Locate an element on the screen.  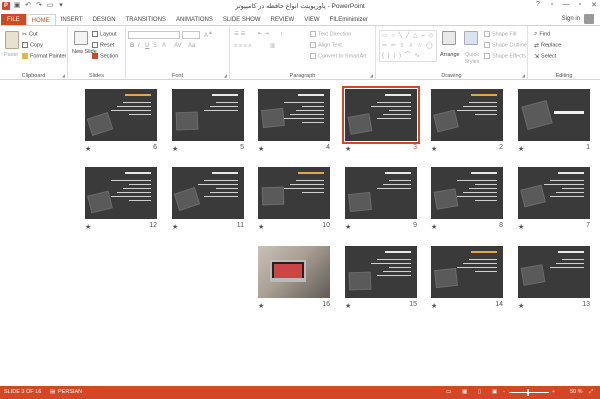
copy-button: Copy is located at coordinates (32, 45).